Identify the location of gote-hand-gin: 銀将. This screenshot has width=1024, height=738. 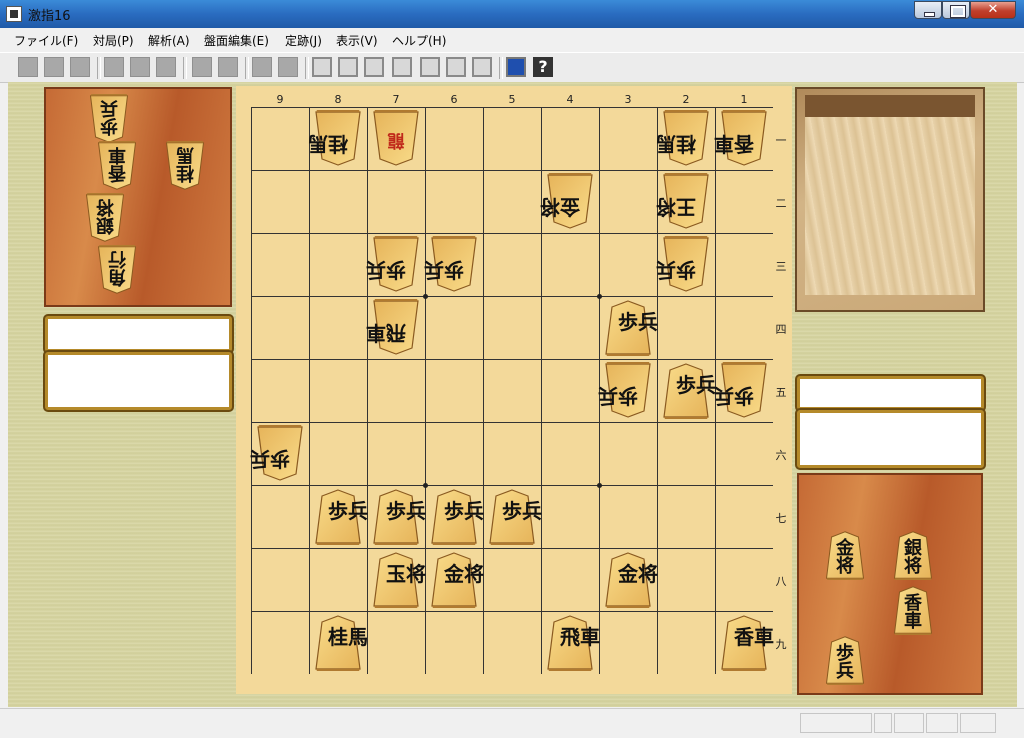
(105, 218).